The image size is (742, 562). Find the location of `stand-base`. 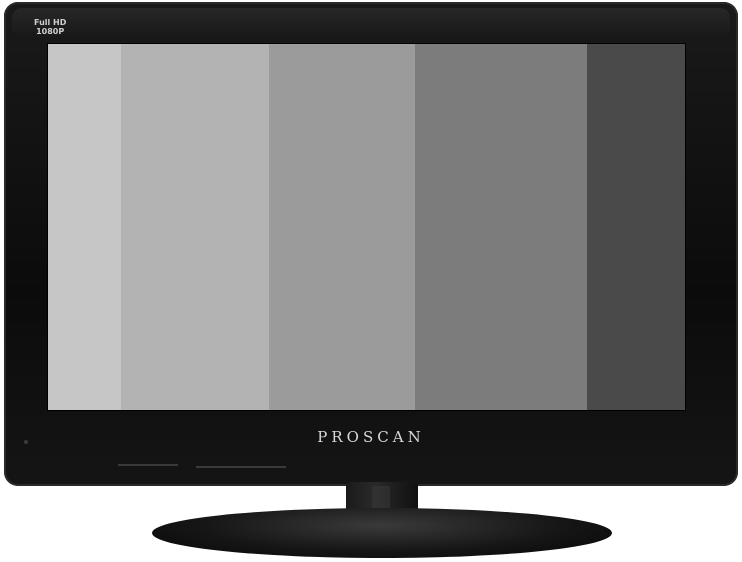

stand-base is located at coordinates (382, 533).